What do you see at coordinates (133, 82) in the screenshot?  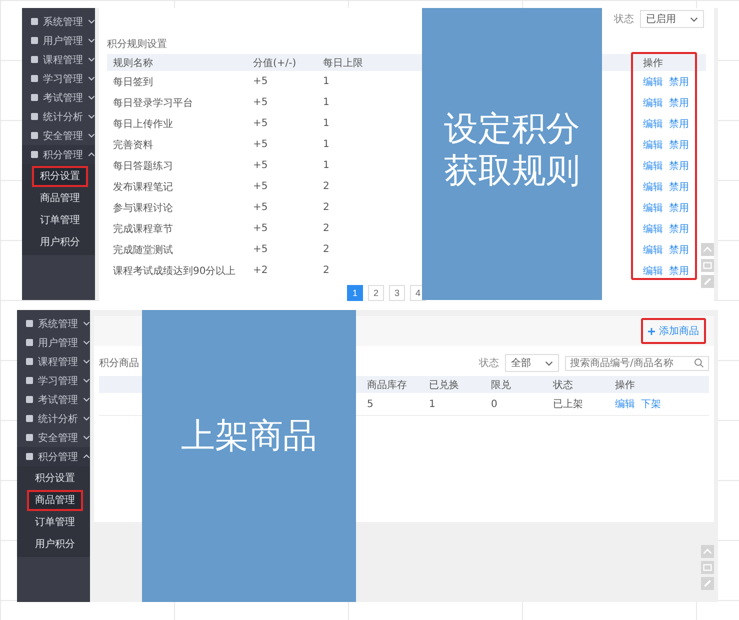 I see `table-cell-text: 每日签到` at bounding box center [133, 82].